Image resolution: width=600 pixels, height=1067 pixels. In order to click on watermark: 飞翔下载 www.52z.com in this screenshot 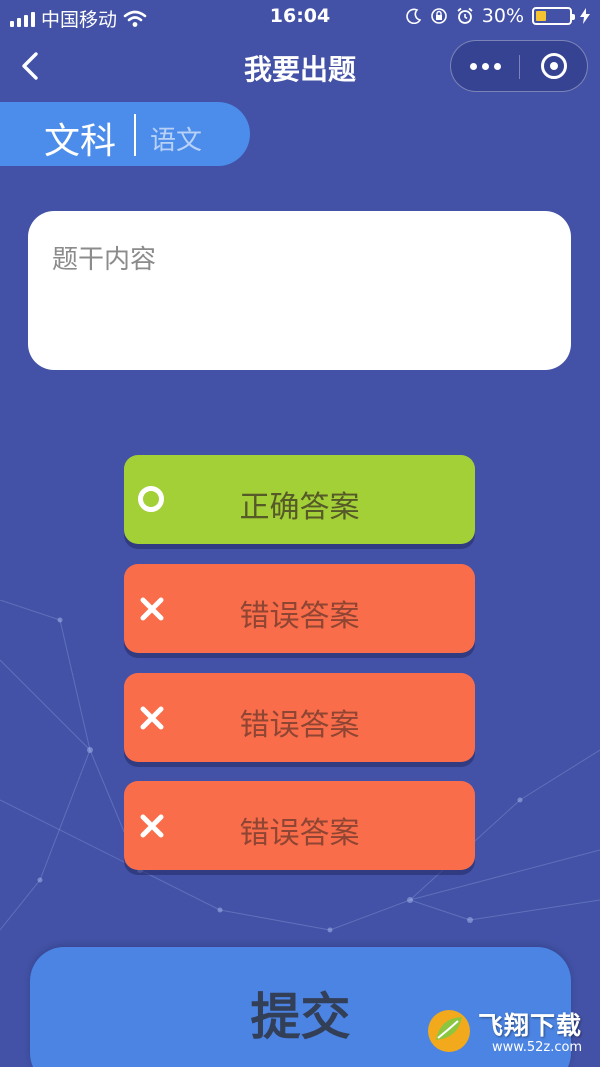, I will do `click(509, 1031)`.